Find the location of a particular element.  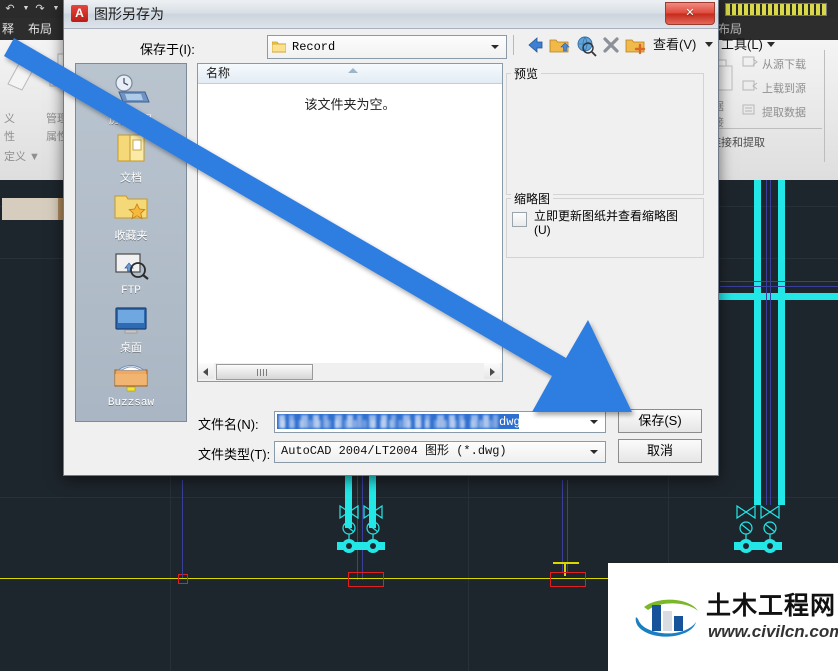

watermark: 土木工程网 www.civilcn.com is located at coordinates (723, 617).